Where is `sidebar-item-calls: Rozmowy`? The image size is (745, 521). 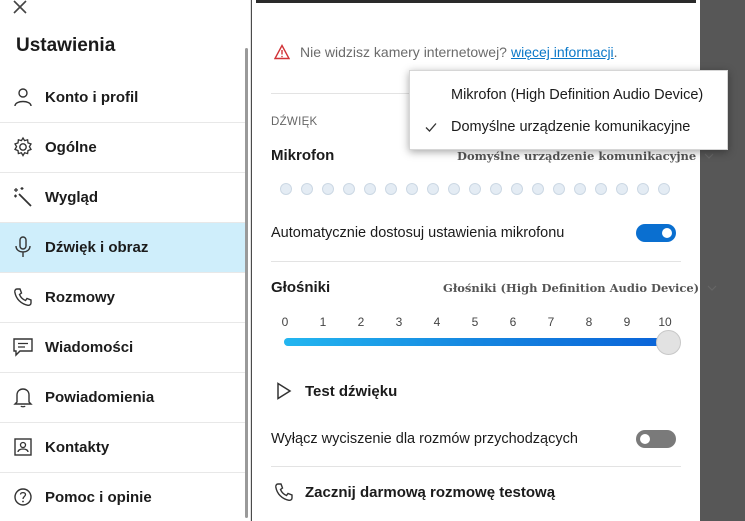 sidebar-item-calls: Rozmowy is located at coordinates (124, 298).